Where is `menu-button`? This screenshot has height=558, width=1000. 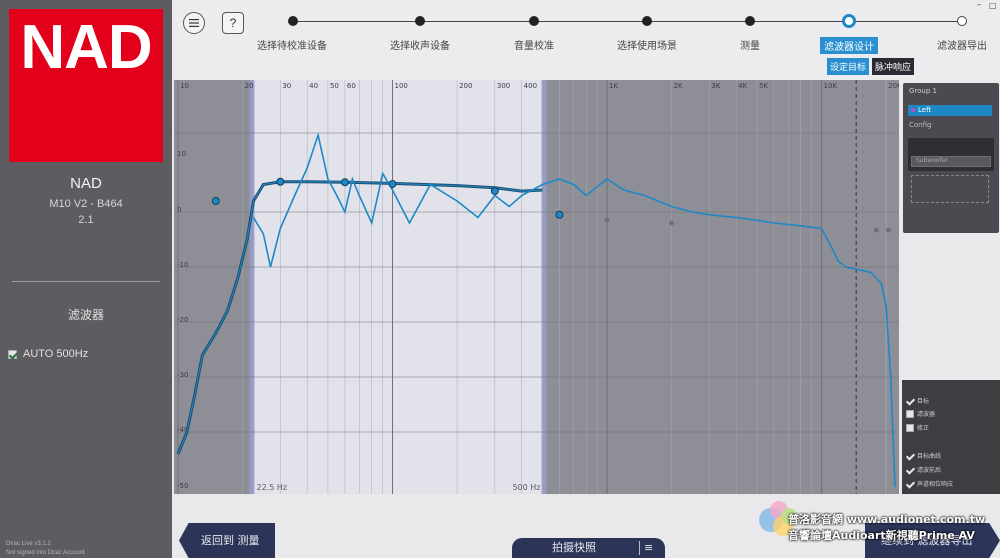 menu-button is located at coordinates (194, 23).